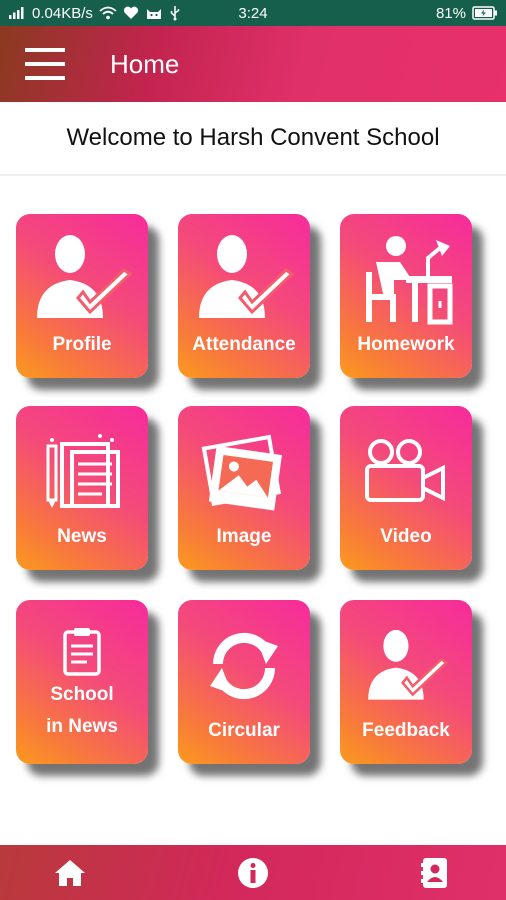 This screenshot has height=900, width=506. What do you see at coordinates (406, 730) in the screenshot?
I see `tile-label: Feedback` at bounding box center [406, 730].